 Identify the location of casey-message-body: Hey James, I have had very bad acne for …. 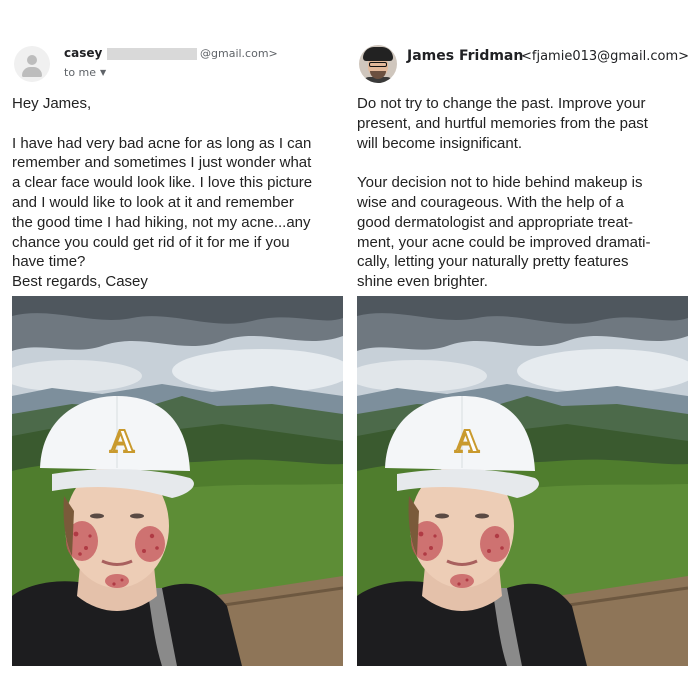
(180, 193).